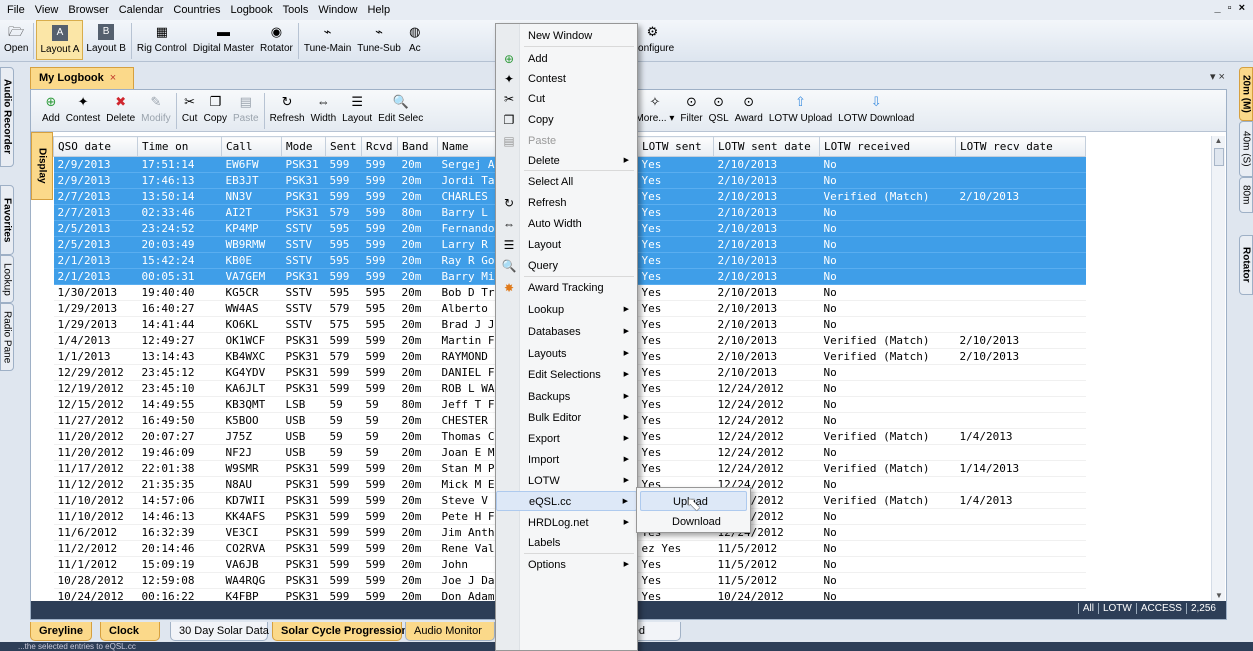 This screenshot has width=1253, height=651. What do you see at coordinates (357, 111) in the screenshot?
I see `grid-button-layout: ☰ Layout` at bounding box center [357, 111].